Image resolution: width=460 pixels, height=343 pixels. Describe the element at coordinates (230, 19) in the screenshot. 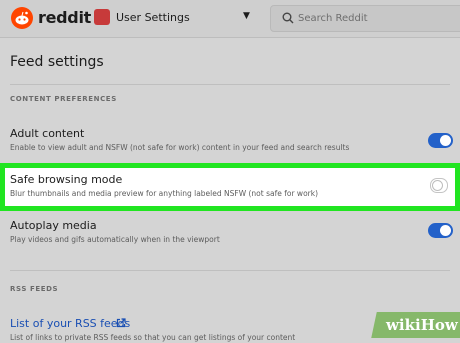

I see `top-bar: reddit User Settings ▼` at that location.